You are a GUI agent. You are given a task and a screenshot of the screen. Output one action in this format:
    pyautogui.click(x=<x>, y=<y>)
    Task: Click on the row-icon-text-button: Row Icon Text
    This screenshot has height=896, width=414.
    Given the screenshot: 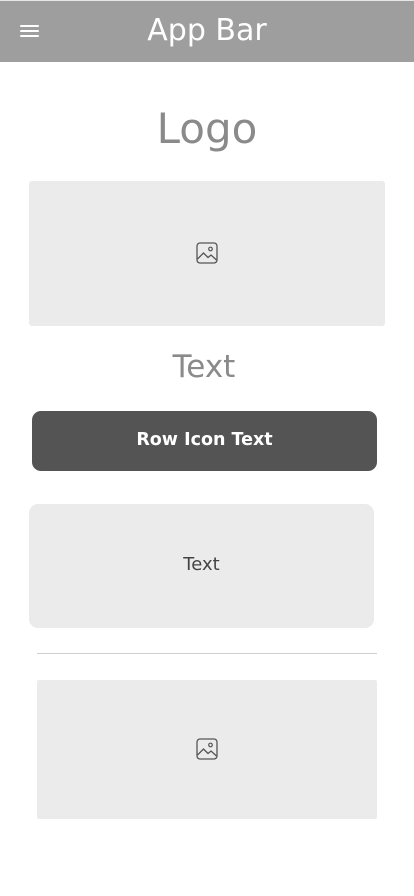 What is the action you would take?
    pyautogui.click(x=204, y=441)
    